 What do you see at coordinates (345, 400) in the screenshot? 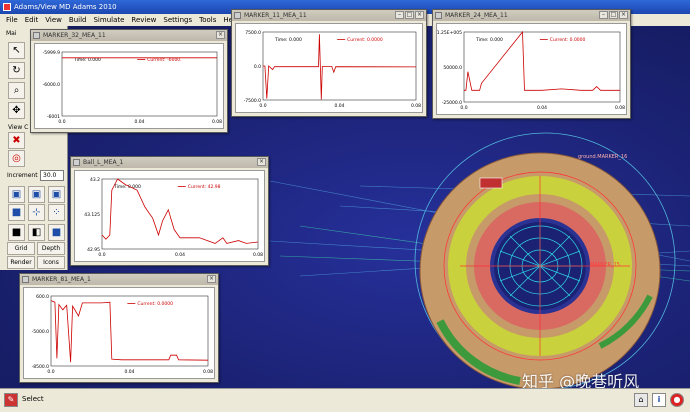
I see `status-bar: ✎ Select ⌂ i ●` at bounding box center [345, 400].